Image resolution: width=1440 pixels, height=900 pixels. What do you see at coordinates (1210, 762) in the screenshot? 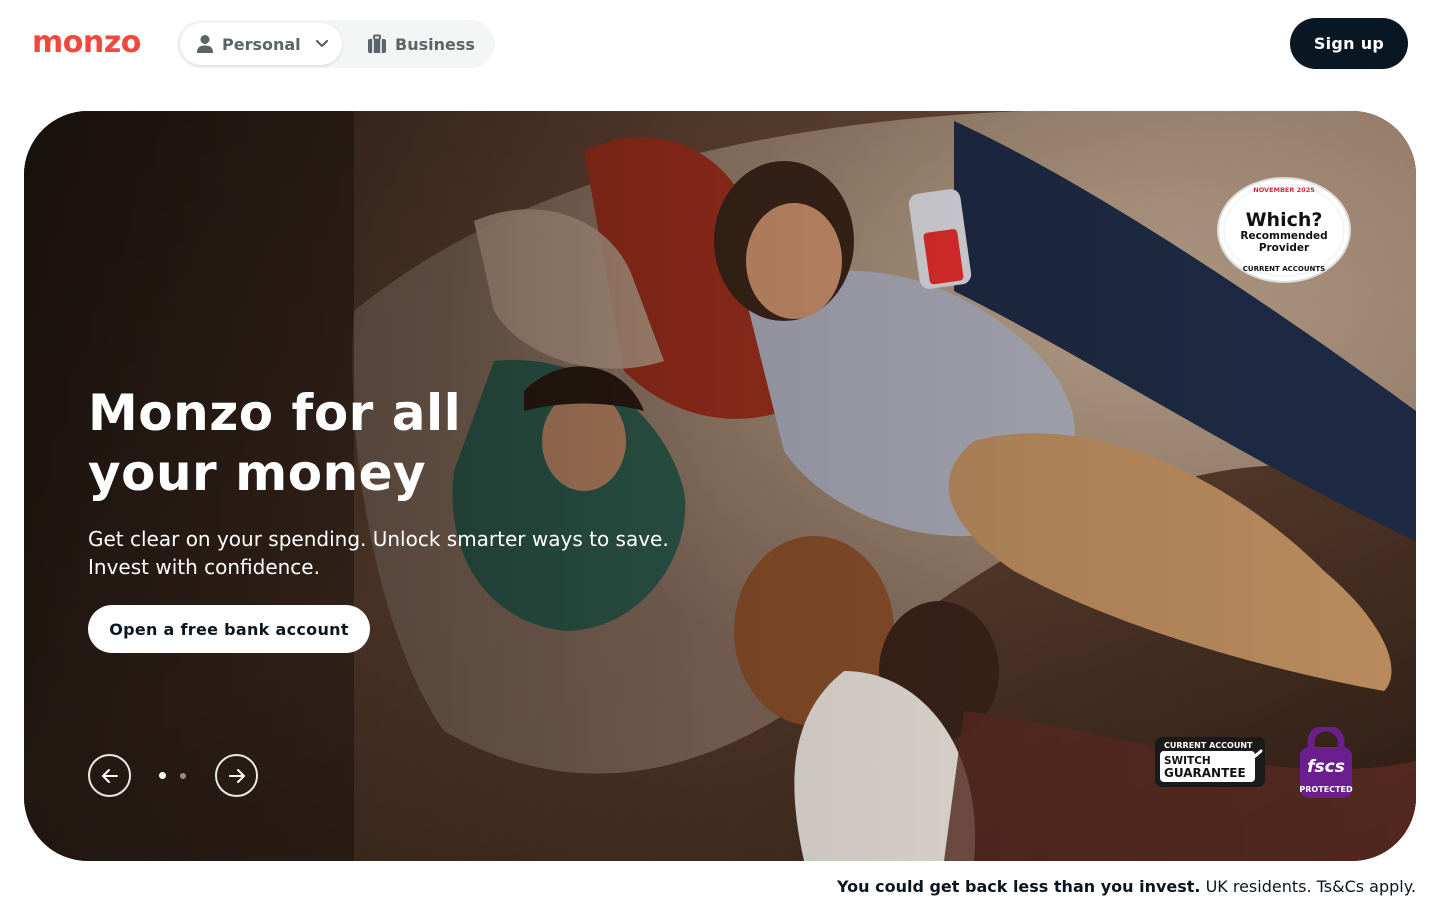
I see `switch-guarantee-badge: CURRENT ACCOUNT SWITCH GUARANTEE` at bounding box center [1210, 762].